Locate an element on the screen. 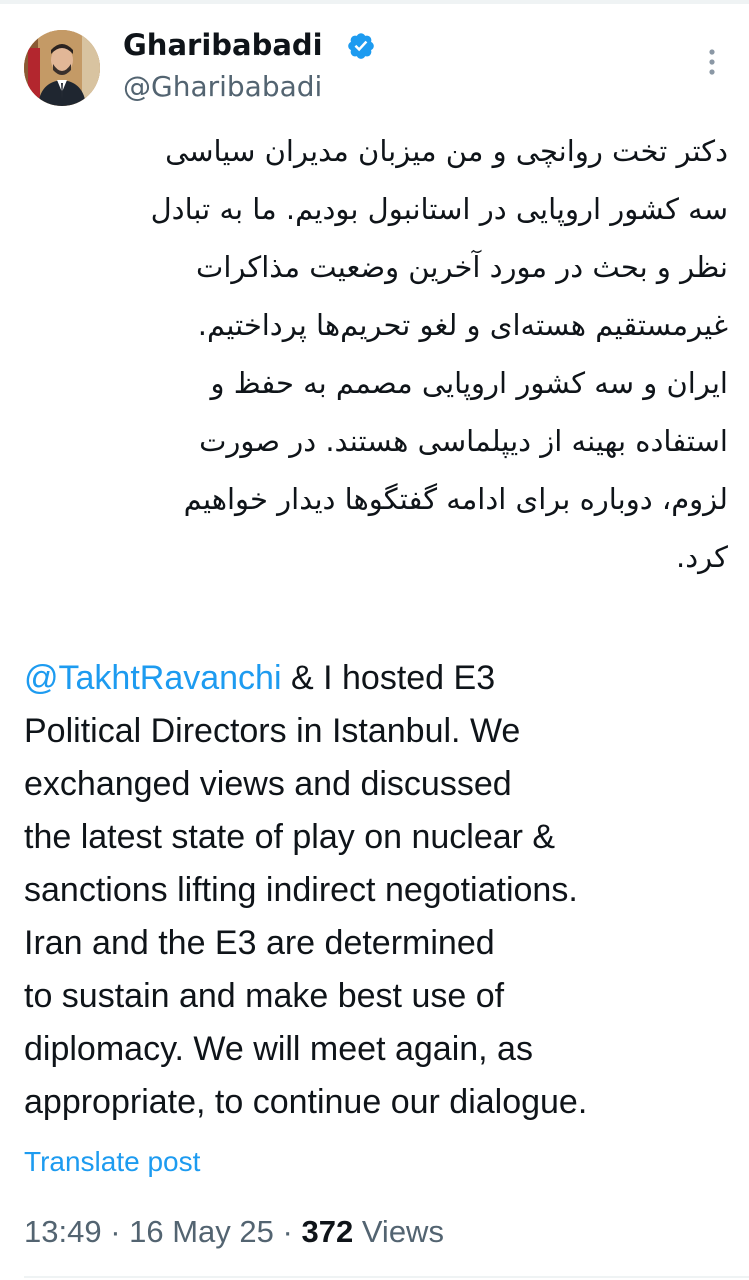 Image resolution: width=749 pixels, height=1280 pixels. more-options-button is located at coordinates (712, 62).